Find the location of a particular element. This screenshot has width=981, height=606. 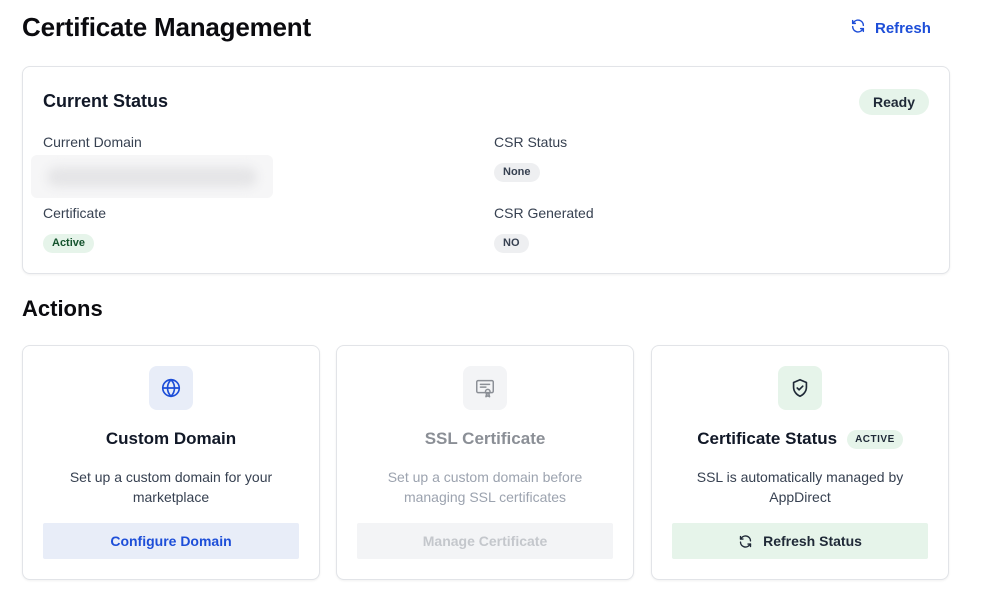

refresh-label: Refresh is located at coordinates (903, 28).